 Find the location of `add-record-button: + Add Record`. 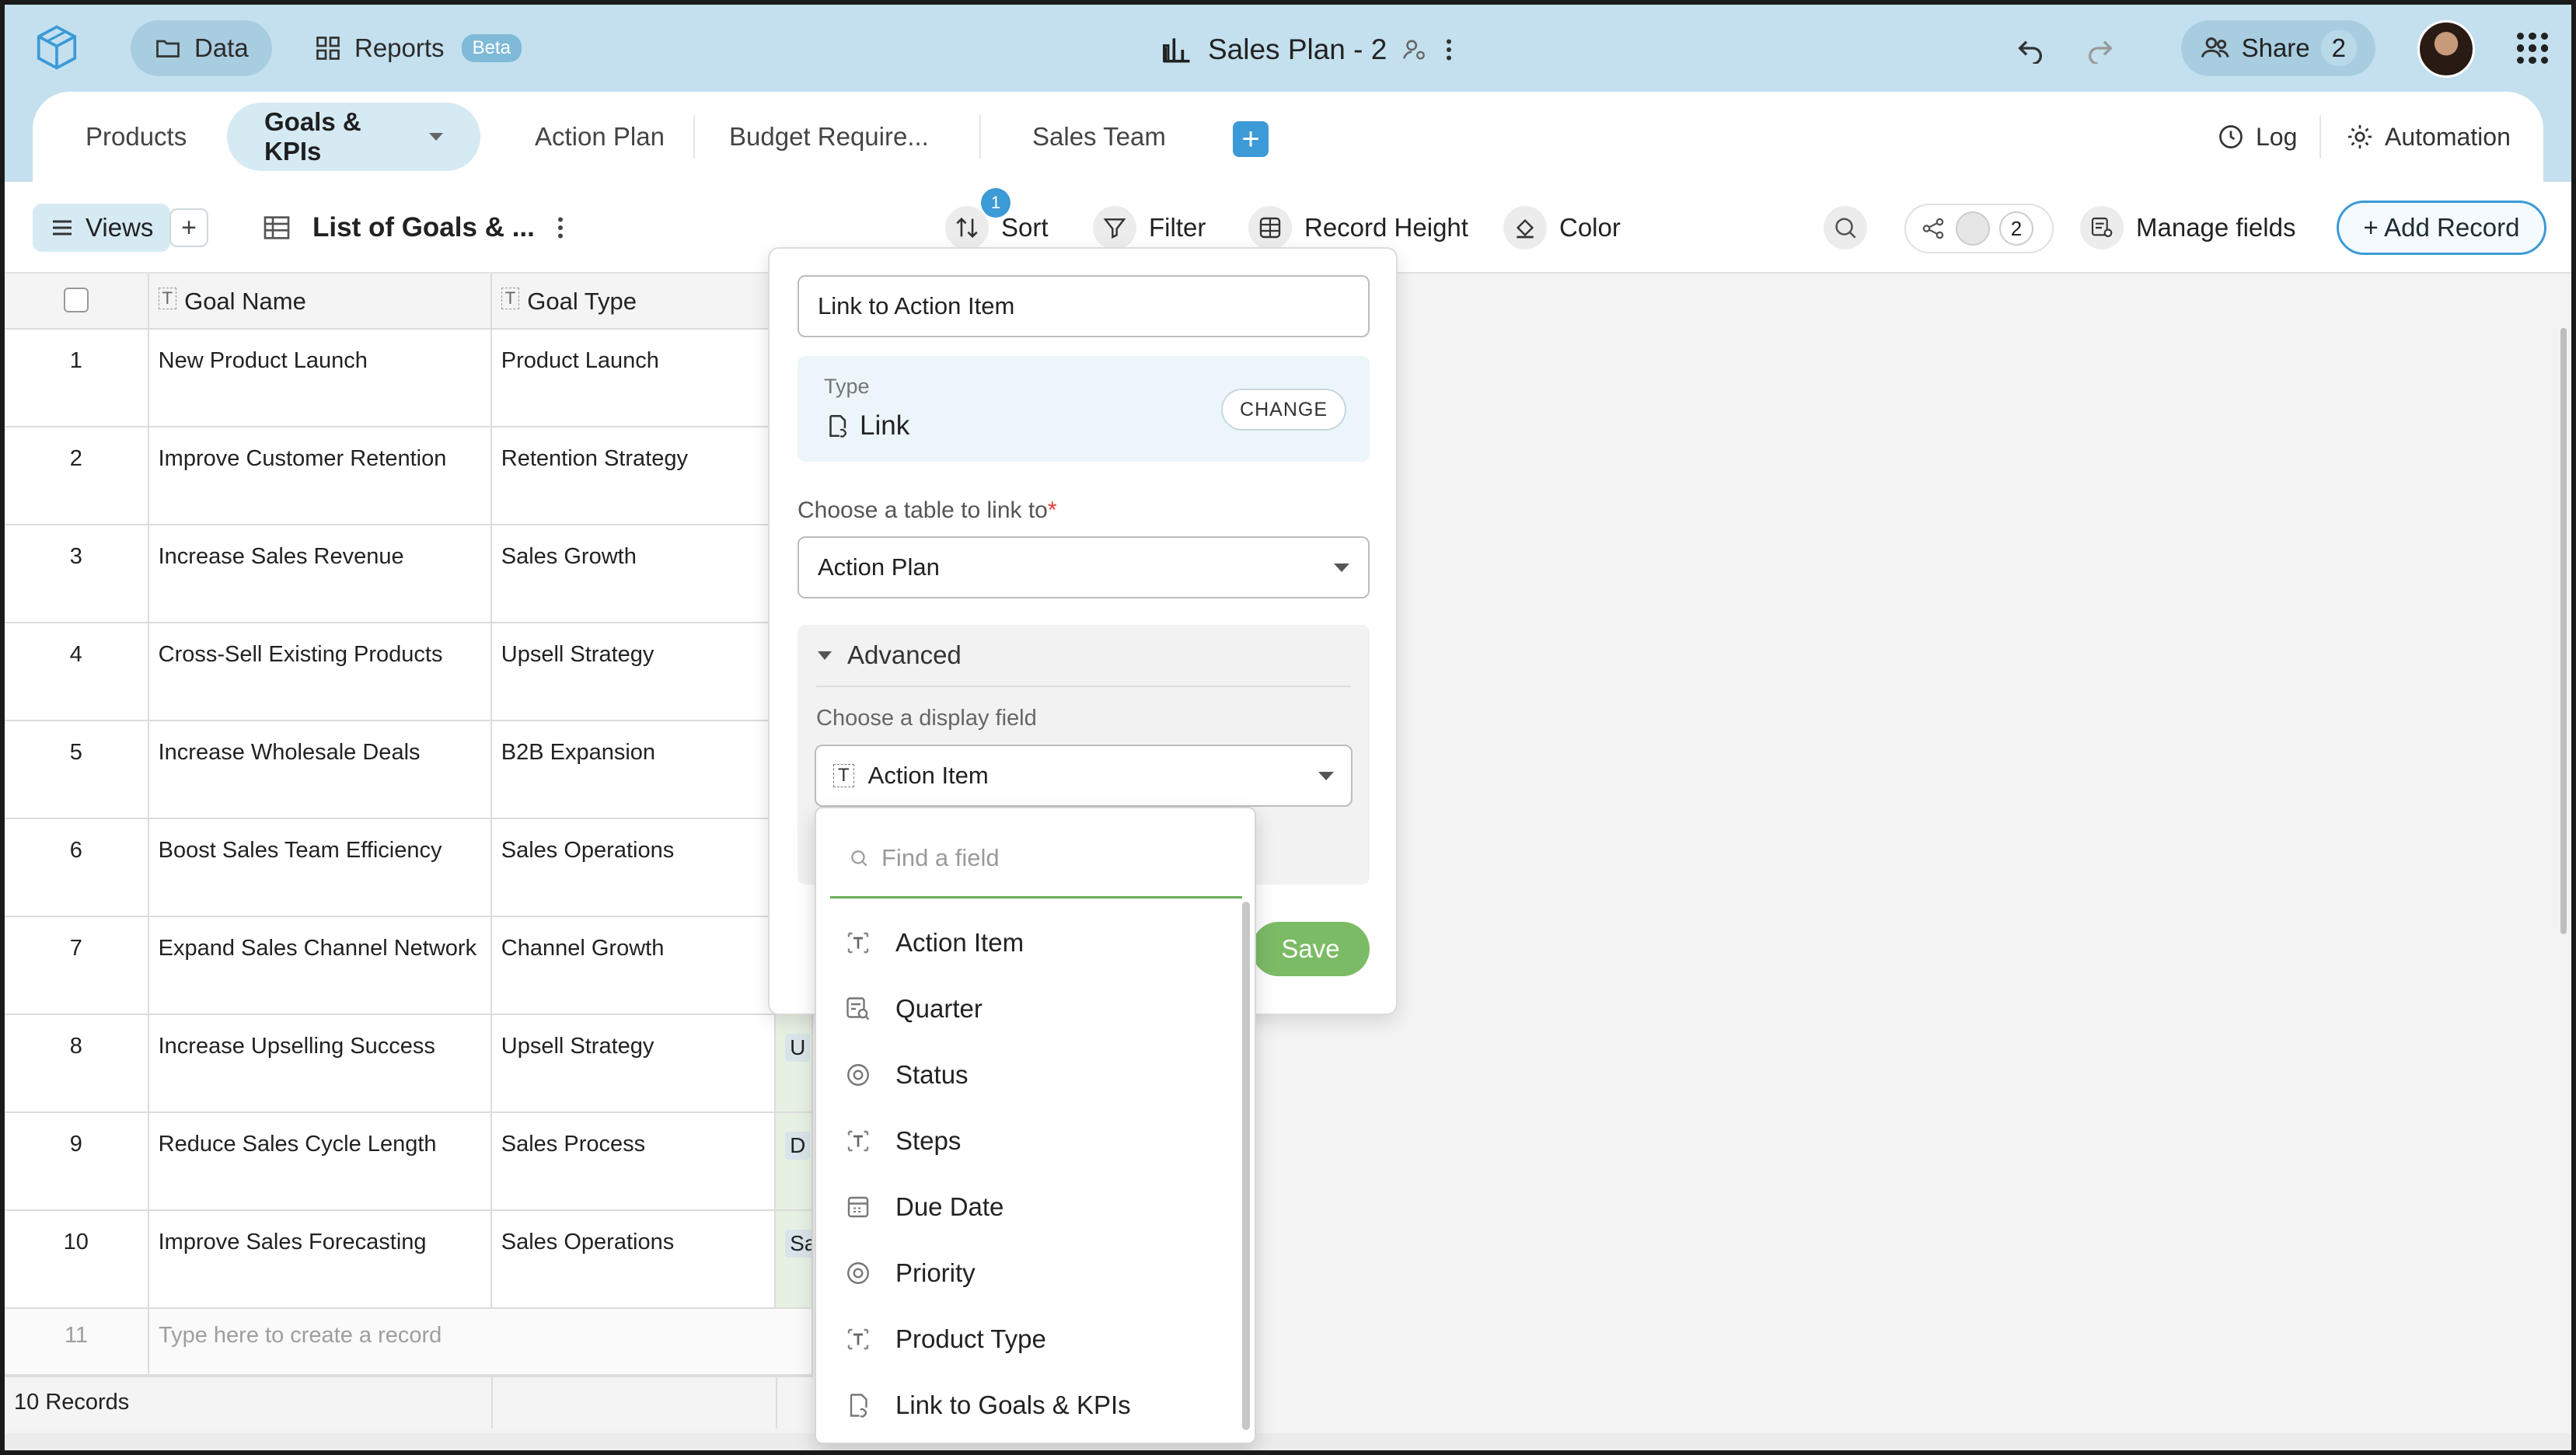

add-record-button: + Add Record is located at coordinates (2442, 228).